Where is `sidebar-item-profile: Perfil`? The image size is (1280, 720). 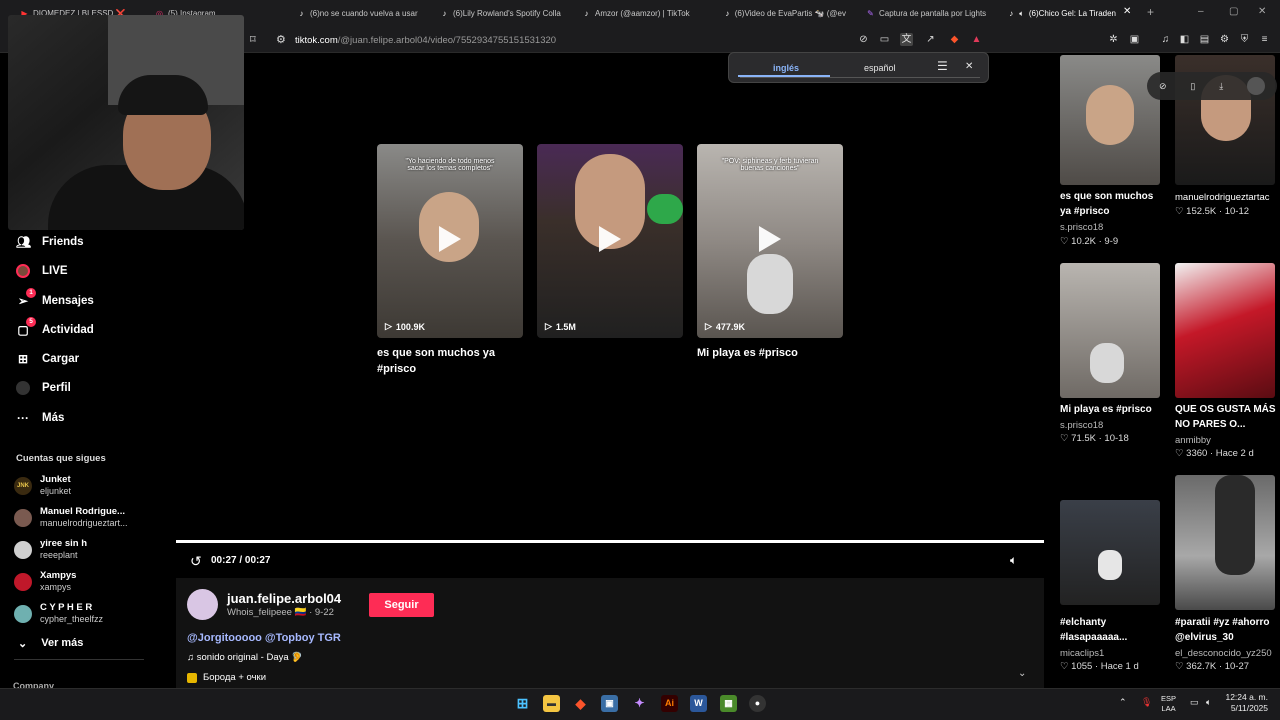 sidebar-item-profile: Perfil is located at coordinates (43, 388).